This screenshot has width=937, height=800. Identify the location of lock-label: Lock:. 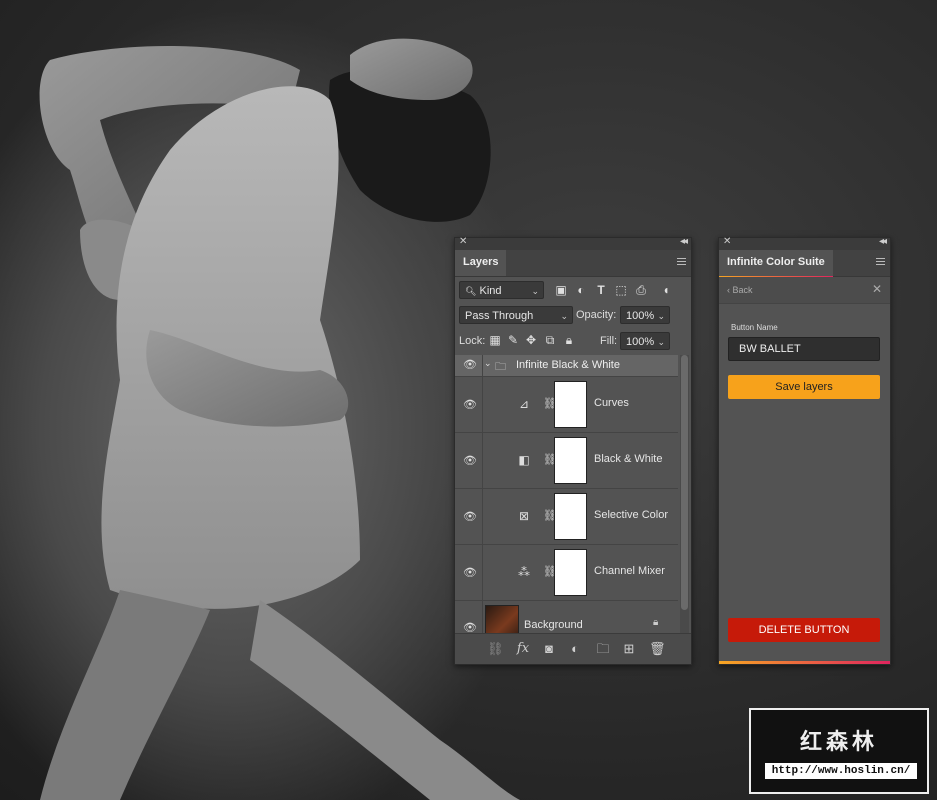
(472, 341).